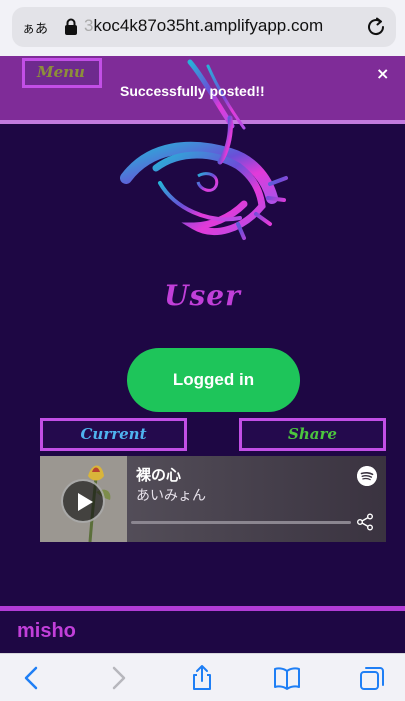 The height and width of the screenshot is (701, 405). Describe the element at coordinates (376, 27) in the screenshot. I see `reload-icon` at that location.